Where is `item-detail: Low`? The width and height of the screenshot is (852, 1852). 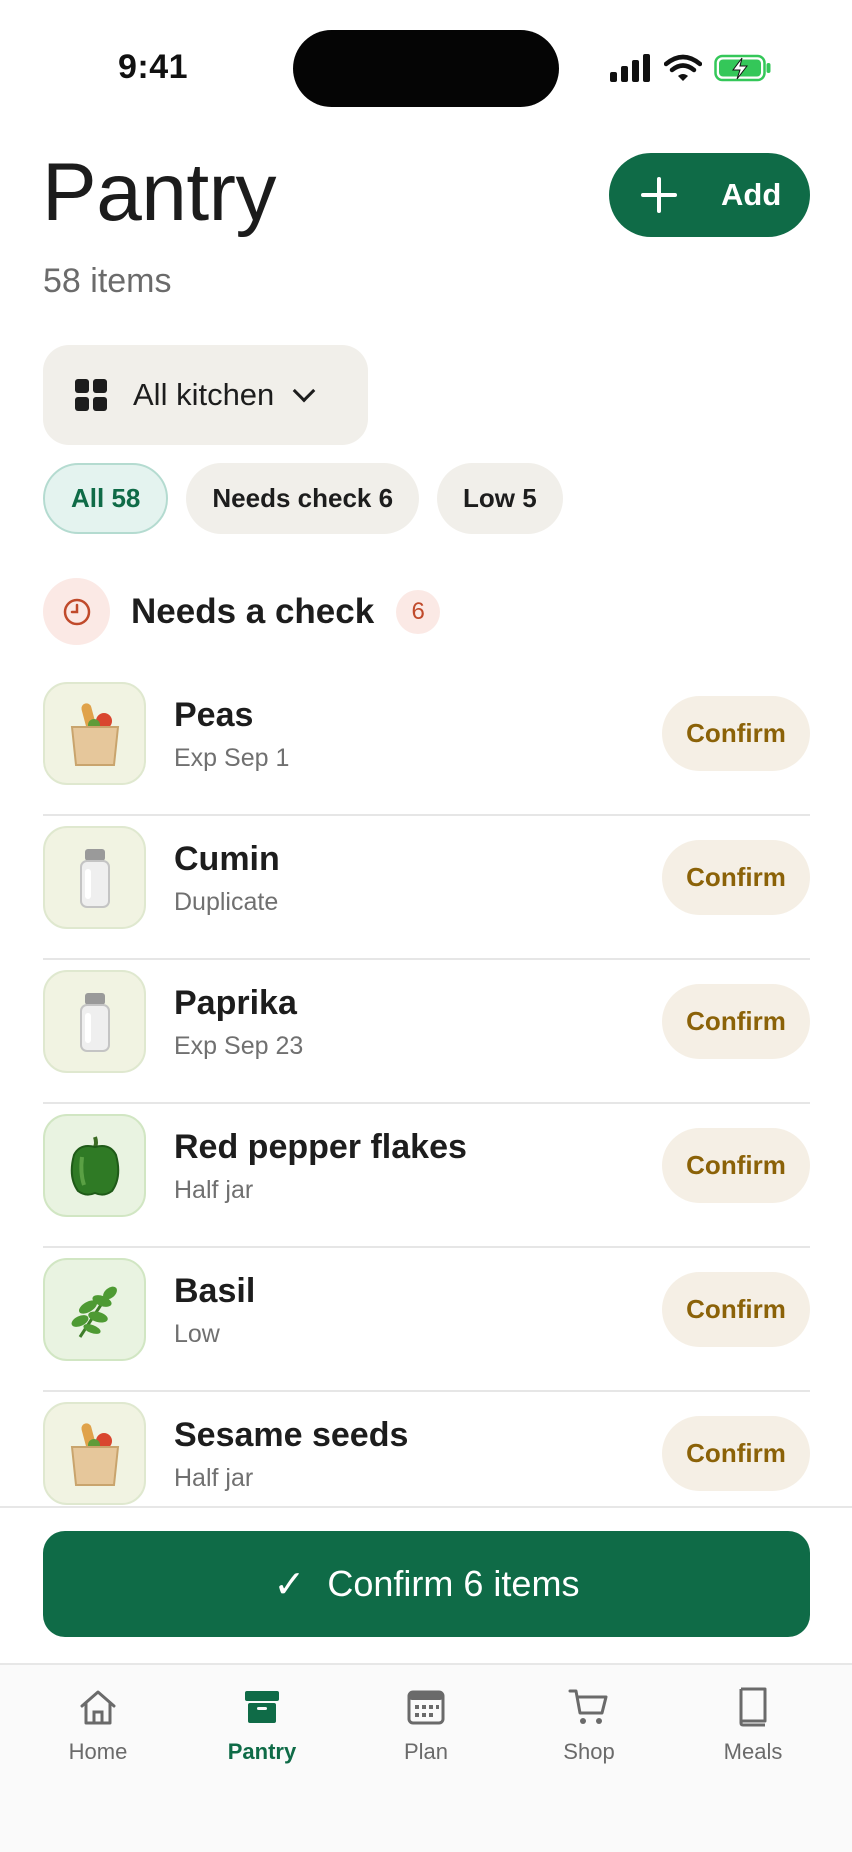 item-detail: Low is located at coordinates (197, 1334).